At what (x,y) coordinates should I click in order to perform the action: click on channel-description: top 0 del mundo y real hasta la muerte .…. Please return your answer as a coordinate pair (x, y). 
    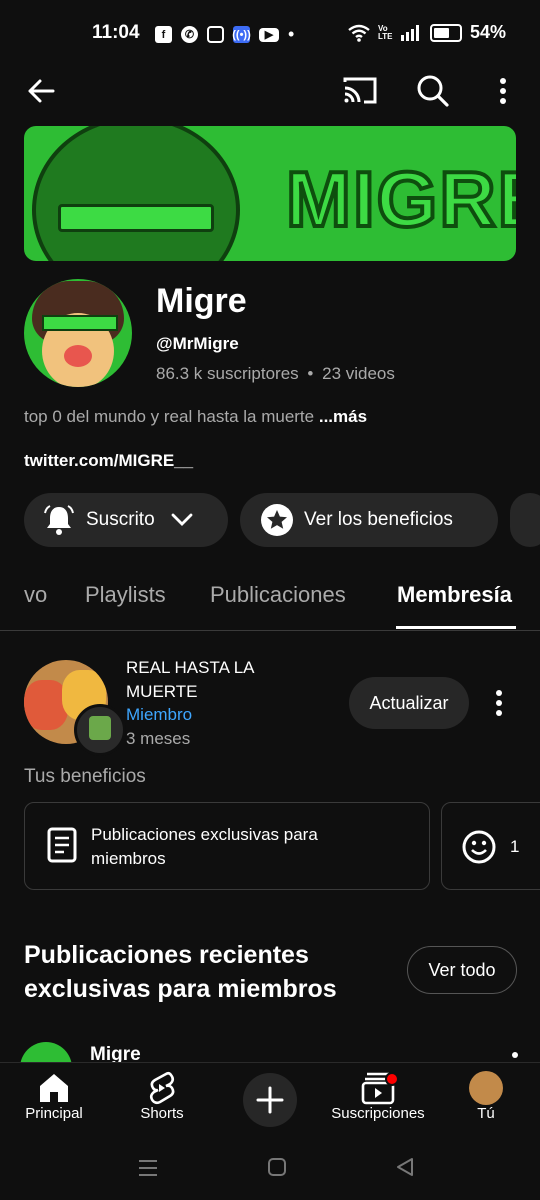
    Looking at the image, I should click on (195, 417).